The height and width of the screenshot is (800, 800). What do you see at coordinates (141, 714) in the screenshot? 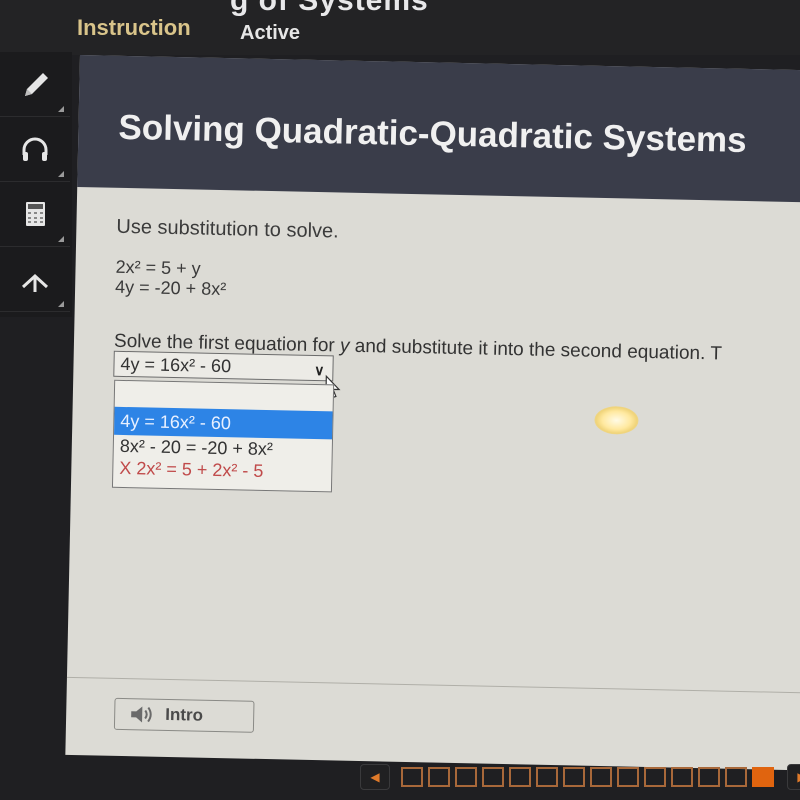
I see `speaker-icon` at bounding box center [141, 714].